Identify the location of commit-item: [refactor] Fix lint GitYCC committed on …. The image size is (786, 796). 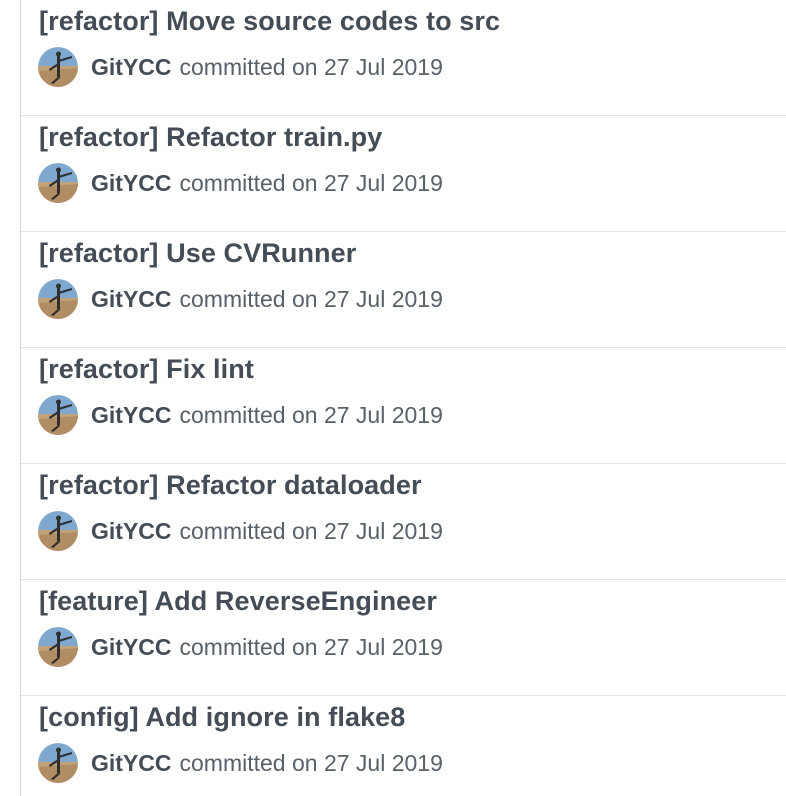
(403, 406).